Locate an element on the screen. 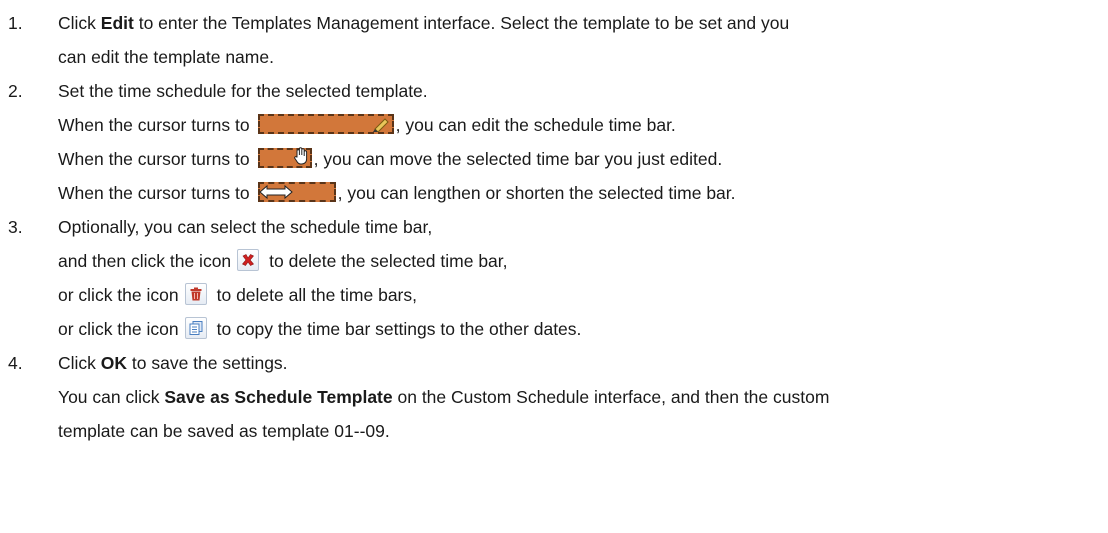 Image resolution: width=1108 pixels, height=533 pixels. hand-cursor-icon is located at coordinates (300, 156).